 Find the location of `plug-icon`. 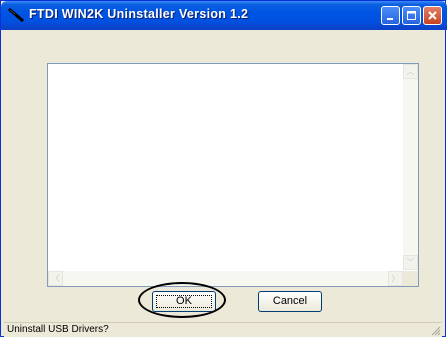

plug-icon is located at coordinates (16, 15).